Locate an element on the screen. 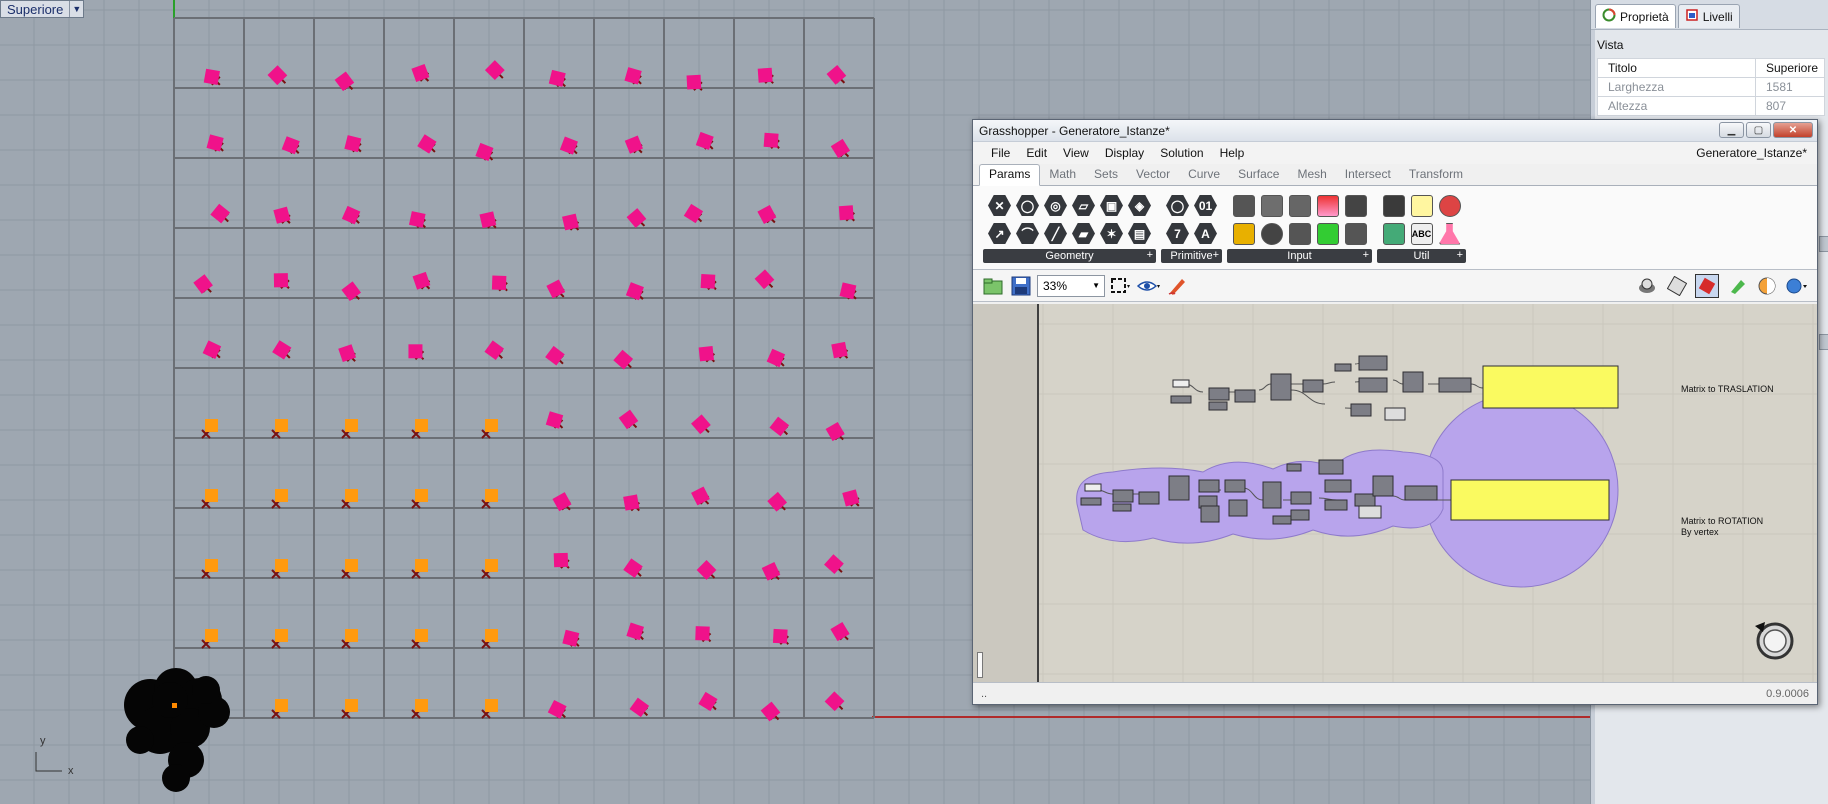 This screenshot has height=804, width=1828. line-param-icon: ╱ is located at coordinates (1055, 233).